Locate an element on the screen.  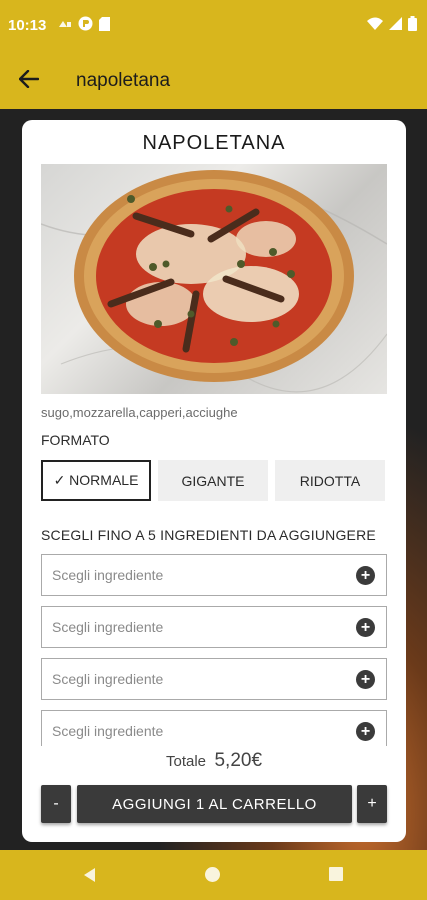
format-option-ridotta: RIDOTTA is located at coordinates (330, 480).